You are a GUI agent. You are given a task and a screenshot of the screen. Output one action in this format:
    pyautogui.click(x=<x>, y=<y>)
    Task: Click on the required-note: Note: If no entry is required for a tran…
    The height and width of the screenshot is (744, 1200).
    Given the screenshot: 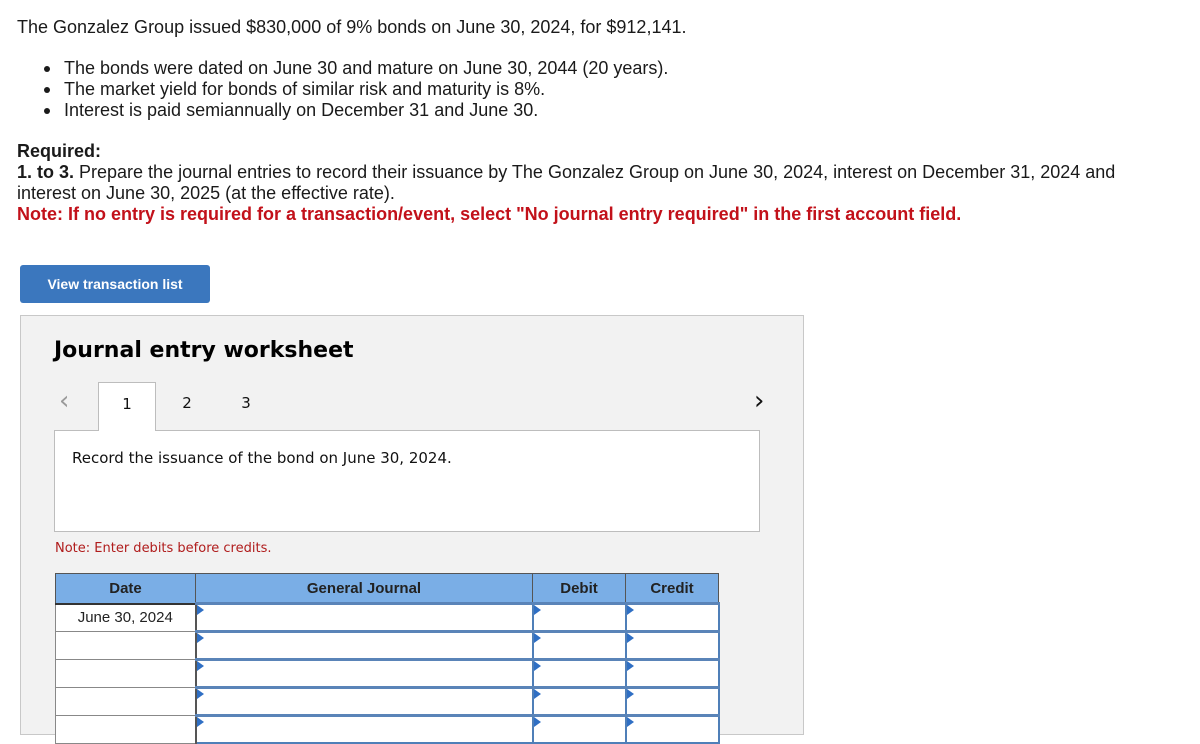 What is the action you would take?
    pyautogui.click(x=489, y=214)
    